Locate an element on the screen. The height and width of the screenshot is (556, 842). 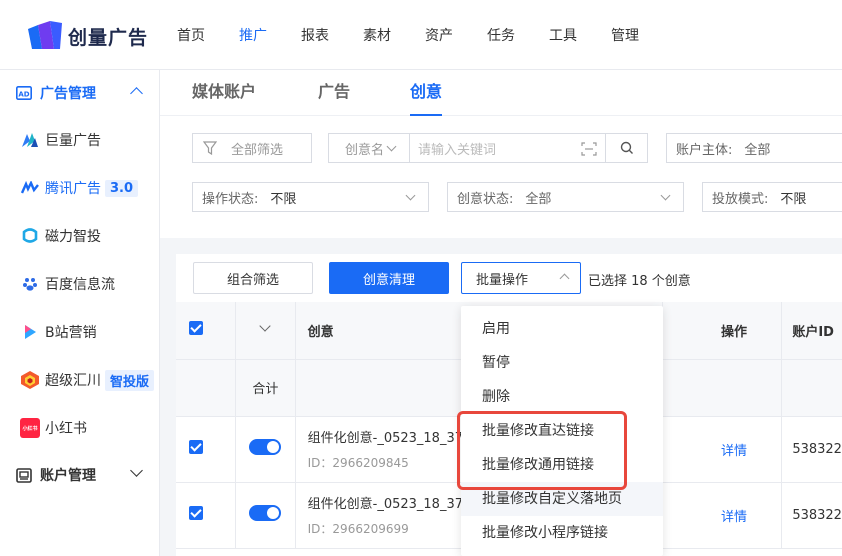
sidebar-item-juliang: 巨量广告 is located at coordinates (79, 140).